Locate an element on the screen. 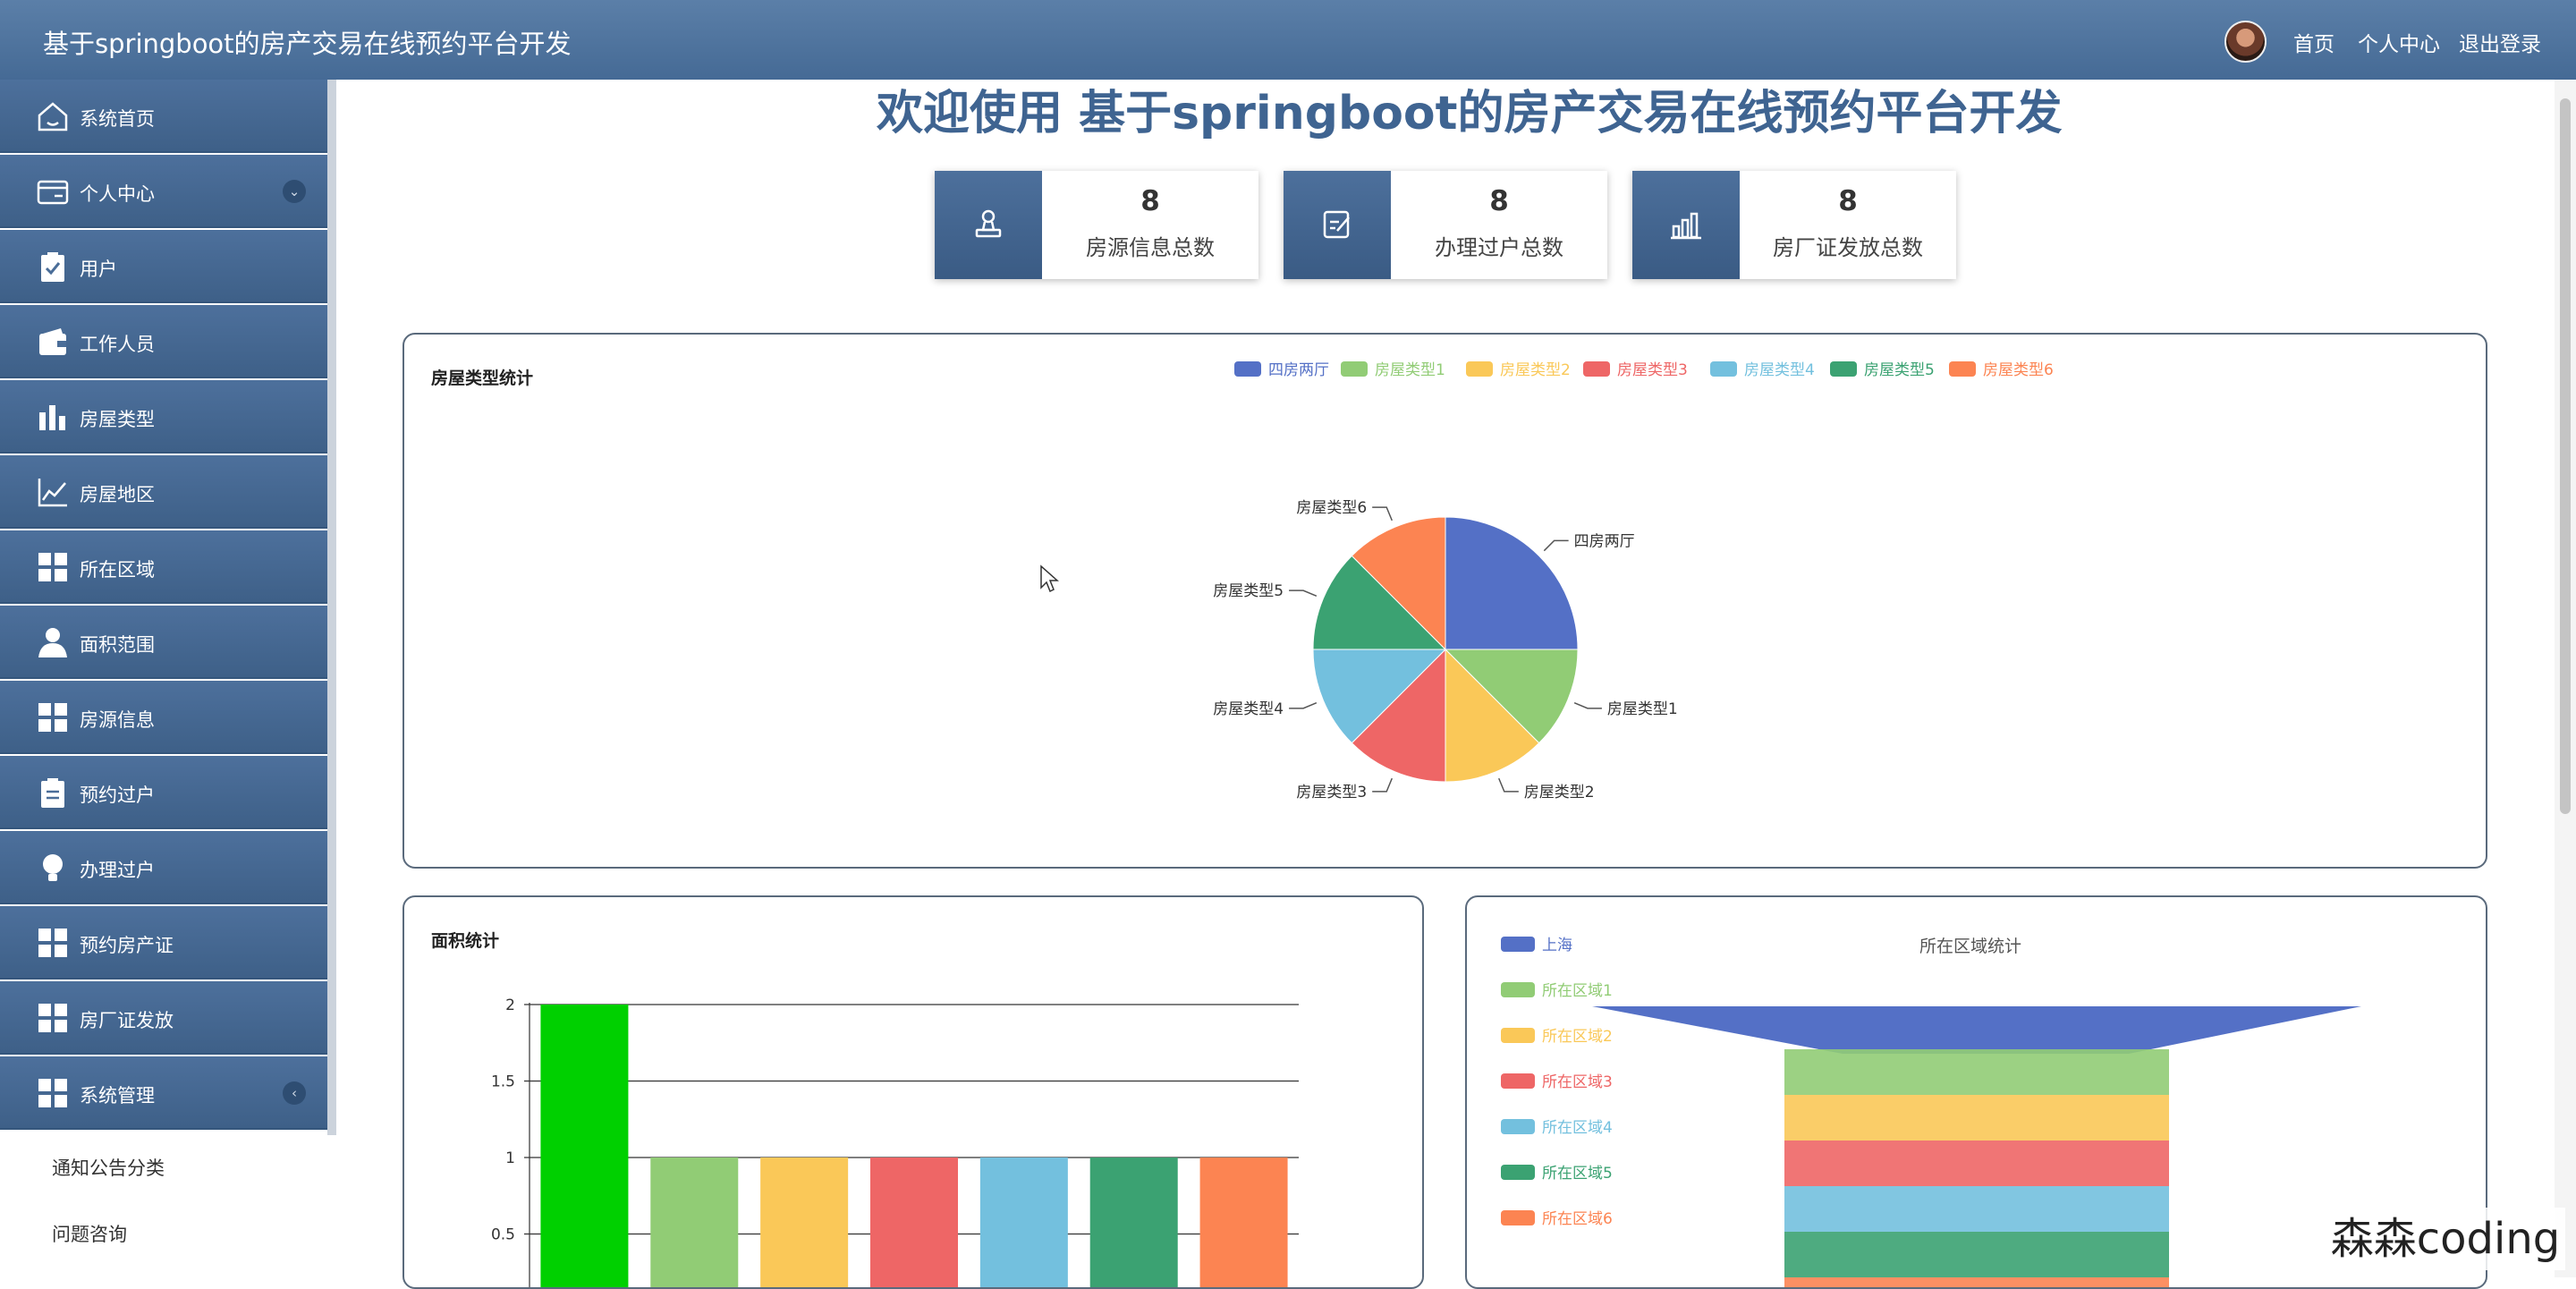 The height and width of the screenshot is (1289, 2576). pie-slice is located at coordinates (1512, 583).